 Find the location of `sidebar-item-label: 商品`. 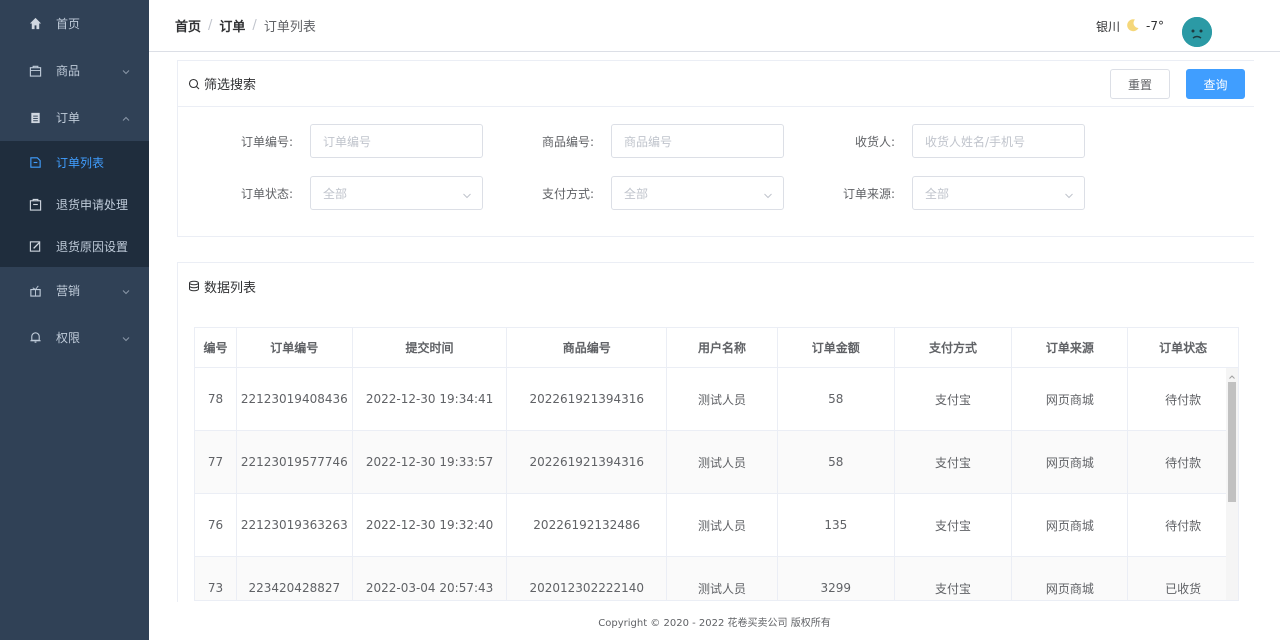

sidebar-item-label: 商品 is located at coordinates (68, 71).